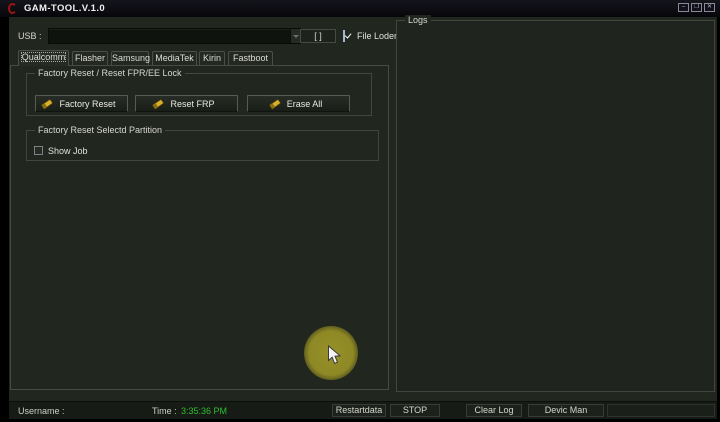  I want to click on reset-frp-button-label: Reset FRP, so click(192, 103).